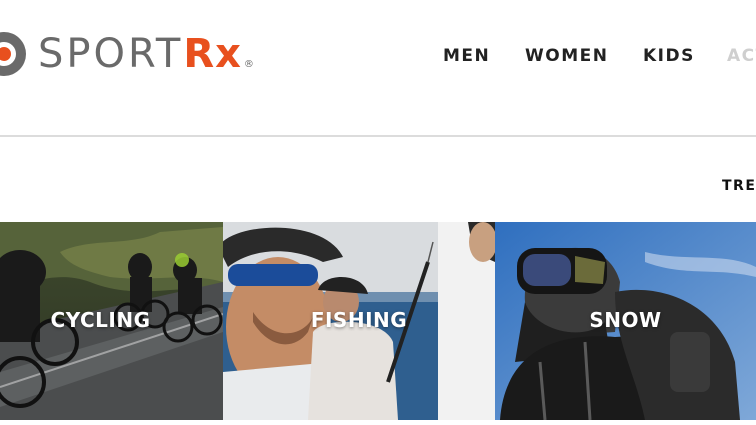 The height and width of the screenshot is (425, 756). What do you see at coordinates (466, 56) in the screenshot?
I see `nav-item-men: MEN` at bounding box center [466, 56].